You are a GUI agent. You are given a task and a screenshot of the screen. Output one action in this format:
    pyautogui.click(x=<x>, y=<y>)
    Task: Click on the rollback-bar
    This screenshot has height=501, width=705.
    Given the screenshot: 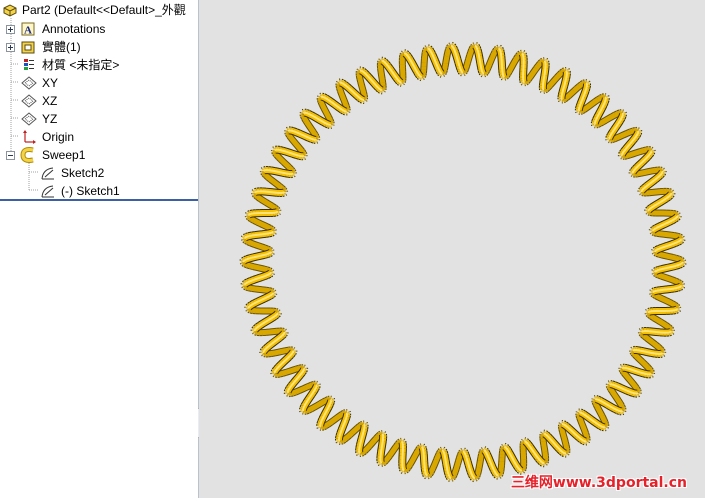 What is the action you would take?
    pyautogui.click(x=99, y=200)
    